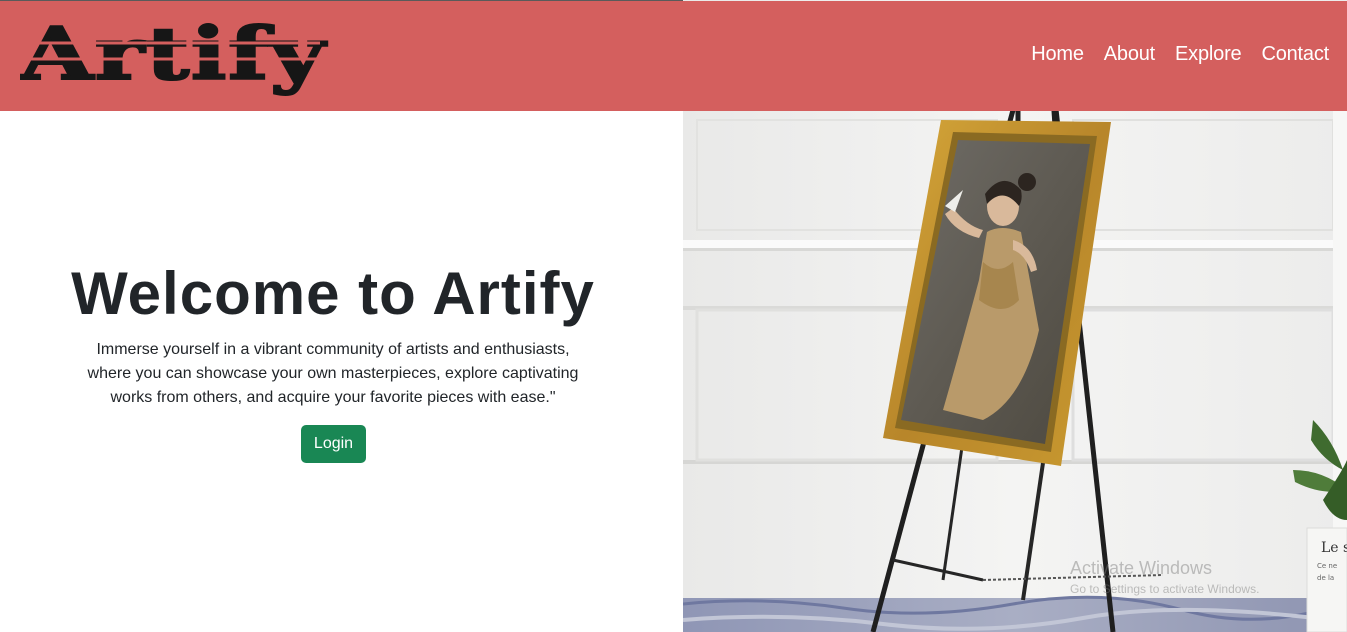 Image resolution: width=1347 pixels, height=632 pixels. Describe the element at coordinates (1129, 54) in the screenshot. I see `nav-about-link: About` at that location.